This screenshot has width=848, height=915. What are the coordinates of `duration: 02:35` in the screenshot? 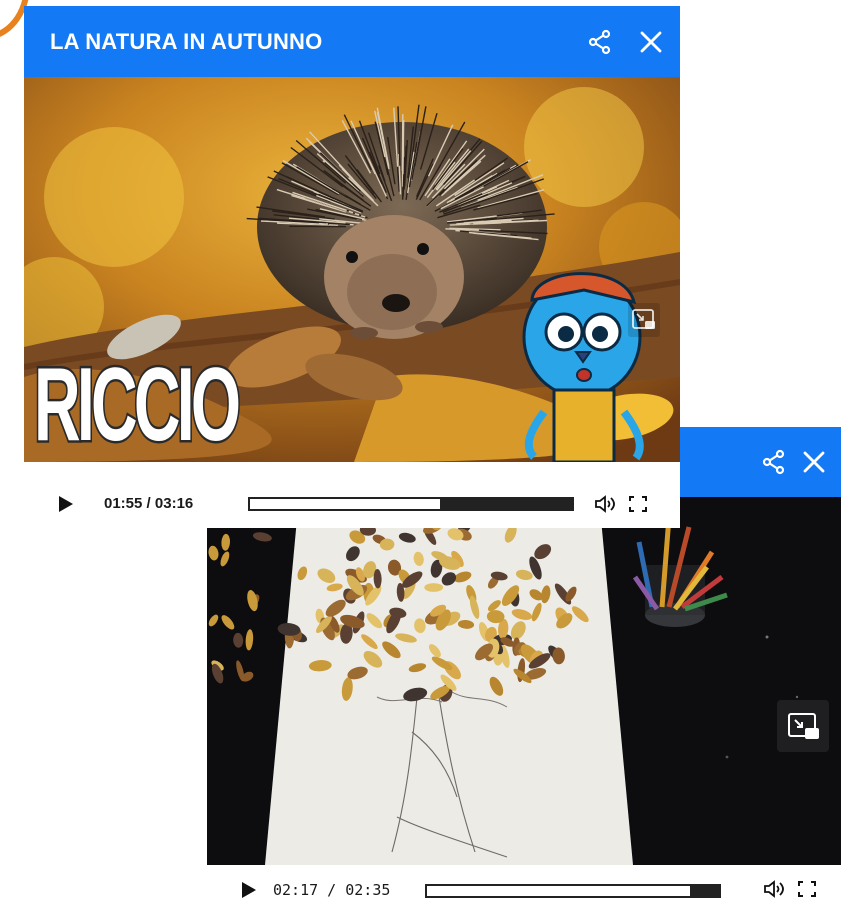 It's located at (368, 890).